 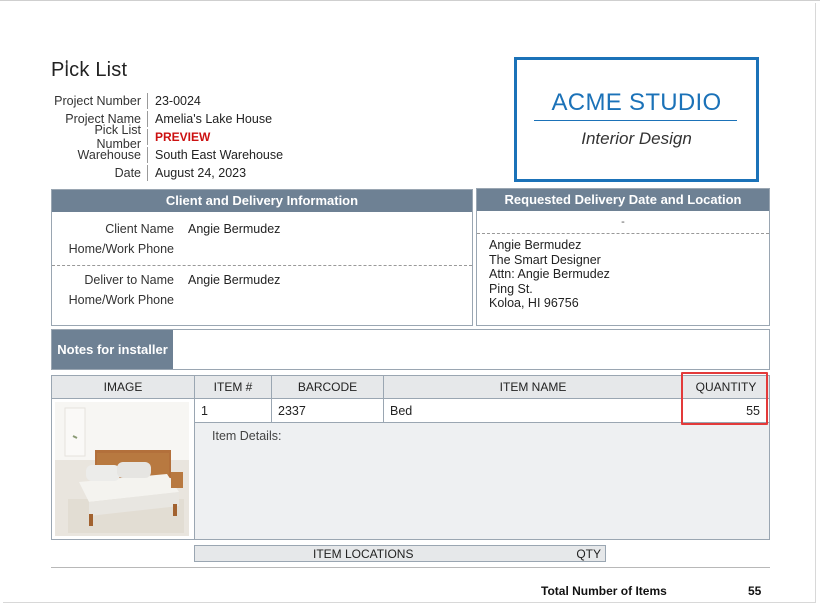 I want to click on item-name-cell: Bed, so click(x=533, y=411).